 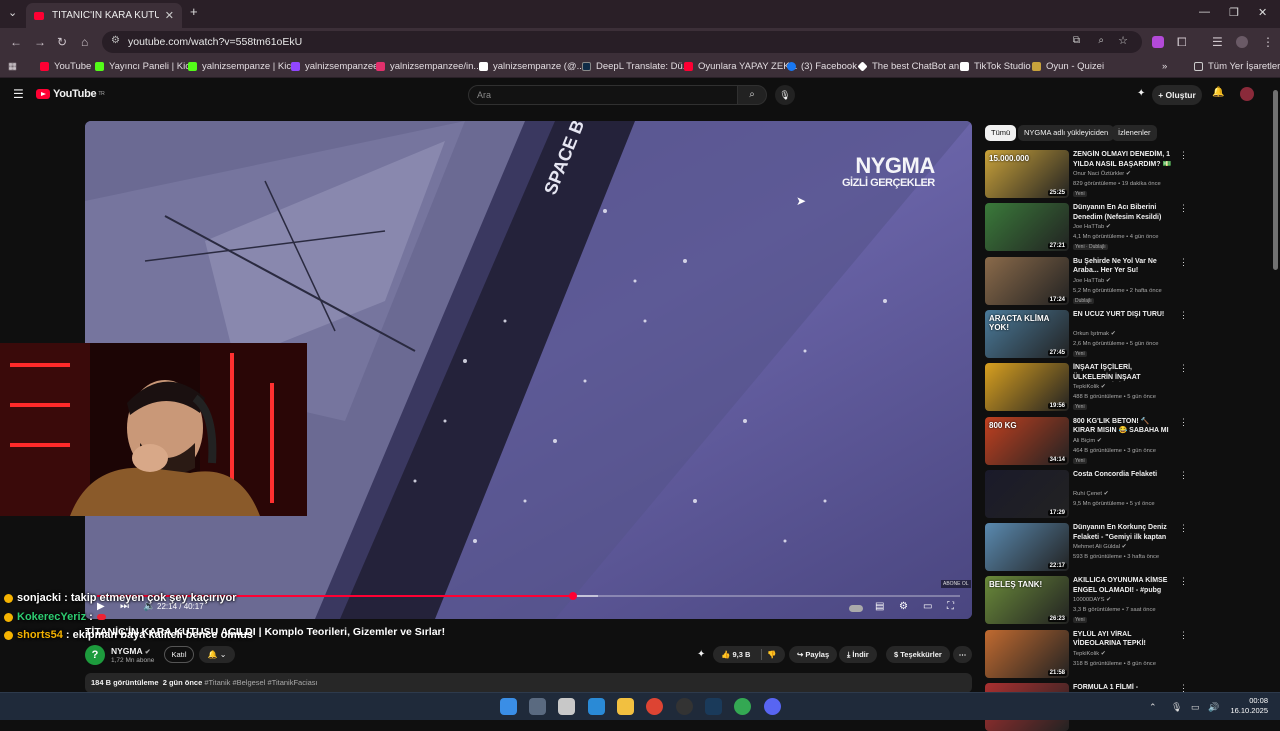 What do you see at coordinates (1195, 707) in the screenshot?
I see `display-tray-icon: ▭` at bounding box center [1195, 707].